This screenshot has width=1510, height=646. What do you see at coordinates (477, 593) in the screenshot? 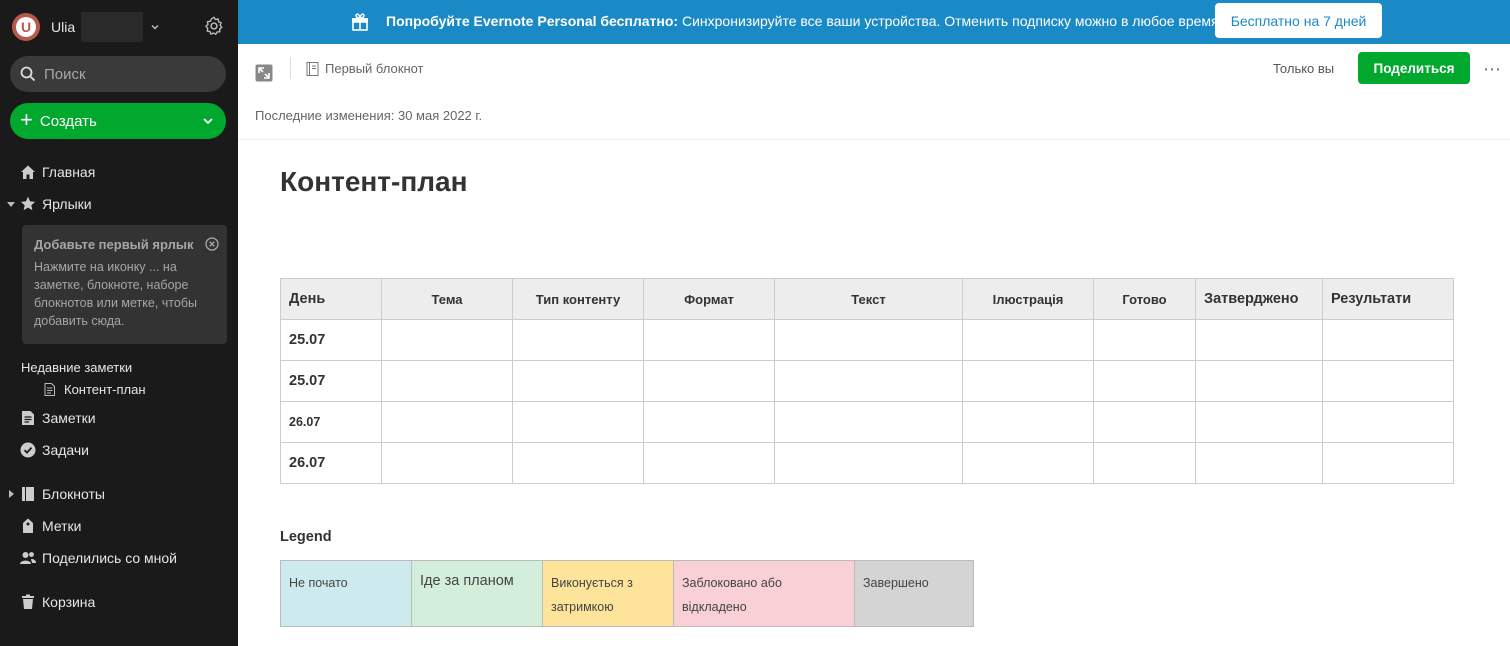
I see `legend-on-track: Іде за планом` at bounding box center [477, 593].